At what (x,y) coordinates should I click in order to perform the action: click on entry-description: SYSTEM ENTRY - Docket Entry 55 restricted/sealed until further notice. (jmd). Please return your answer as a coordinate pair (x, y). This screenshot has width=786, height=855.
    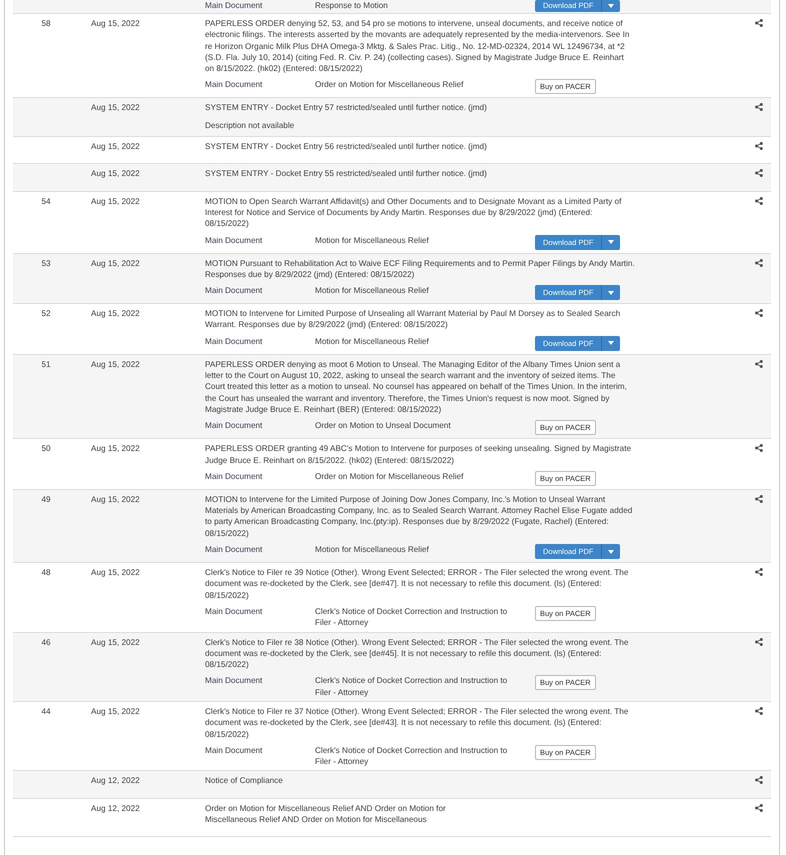
    Looking at the image, I should click on (346, 174).